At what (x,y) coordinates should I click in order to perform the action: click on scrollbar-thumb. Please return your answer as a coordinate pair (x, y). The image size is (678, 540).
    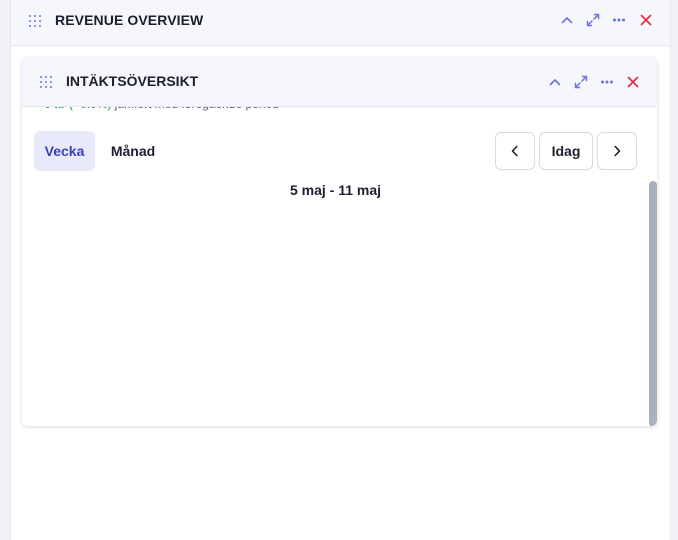
    Looking at the image, I should click on (653, 303).